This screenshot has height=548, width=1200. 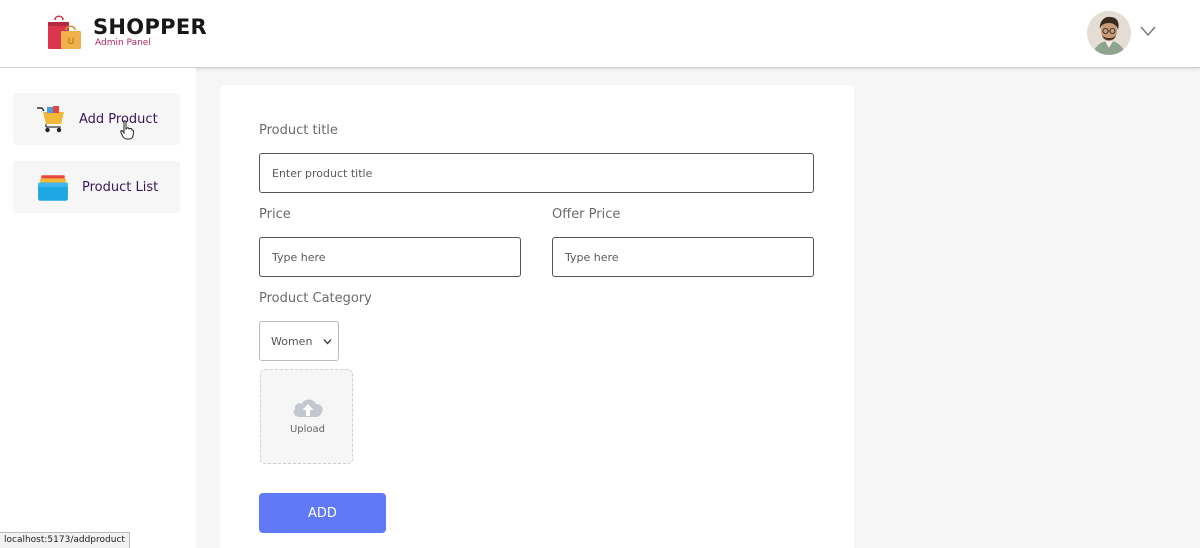 I want to click on sidebar-item-add-product: Add Product, so click(x=96, y=119).